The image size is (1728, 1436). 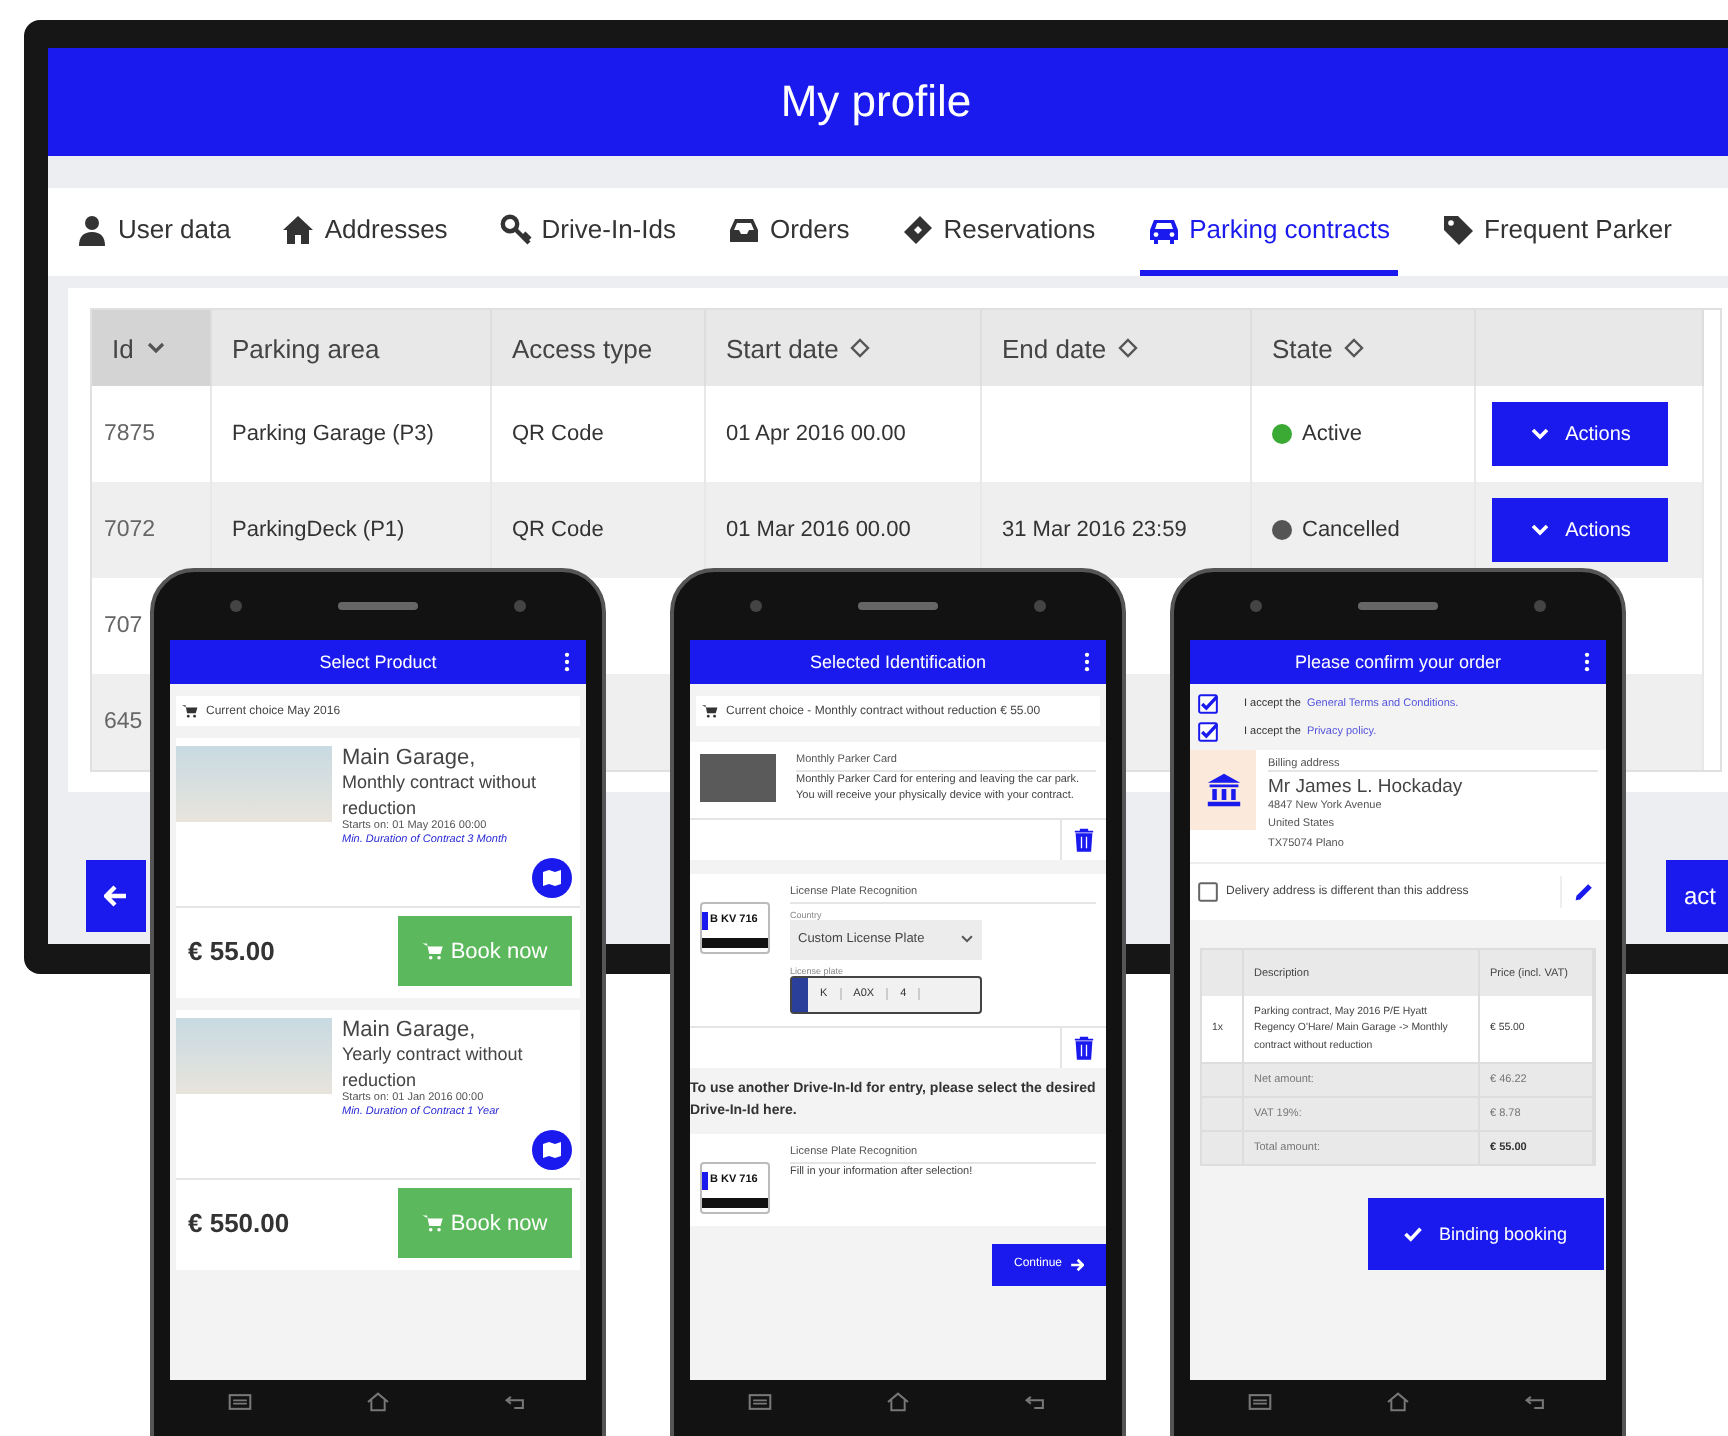 I want to click on status-text: Cancelled, so click(x=1351, y=530).